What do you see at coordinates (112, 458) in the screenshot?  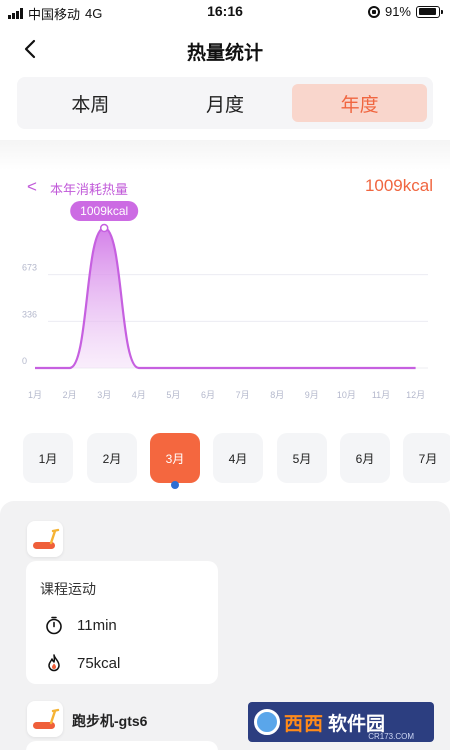 I see `month-button: 2月` at bounding box center [112, 458].